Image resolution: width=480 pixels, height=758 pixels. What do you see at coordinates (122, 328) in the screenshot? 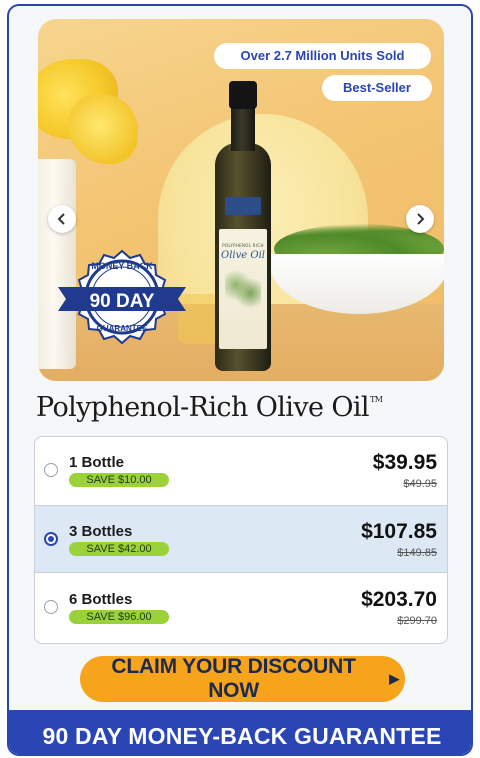
I see `badge-bottom-text: GUARANTEE` at bounding box center [122, 328].